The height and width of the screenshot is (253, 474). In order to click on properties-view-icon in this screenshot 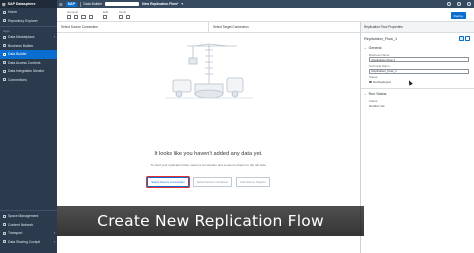, I will do `click(461, 38)`.